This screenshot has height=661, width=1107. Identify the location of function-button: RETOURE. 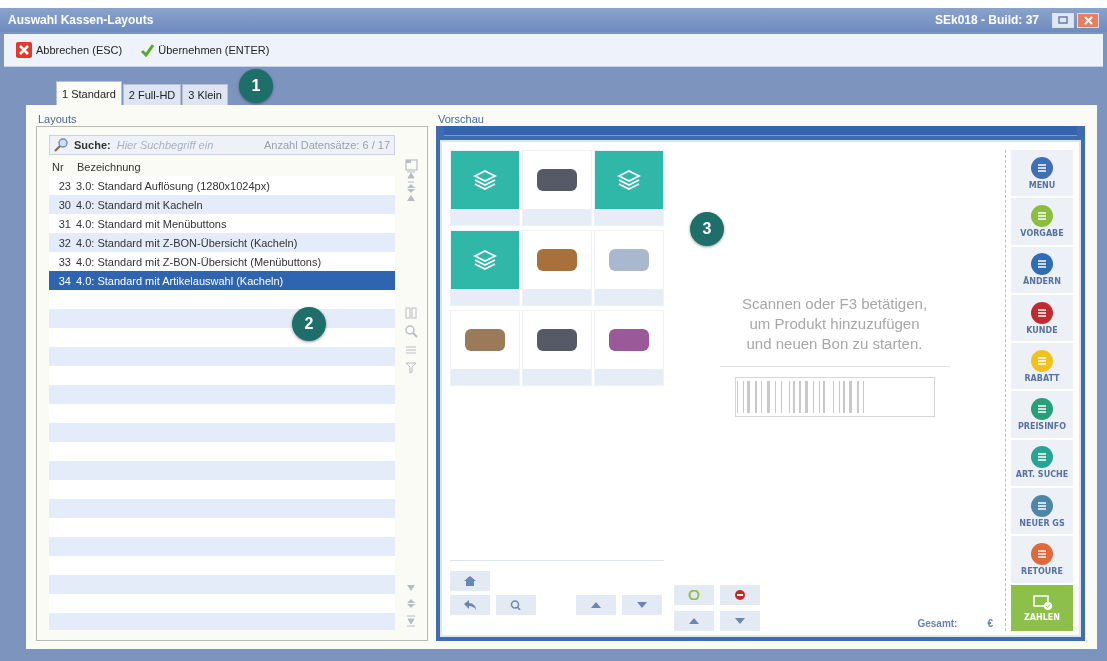
(1042, 559).